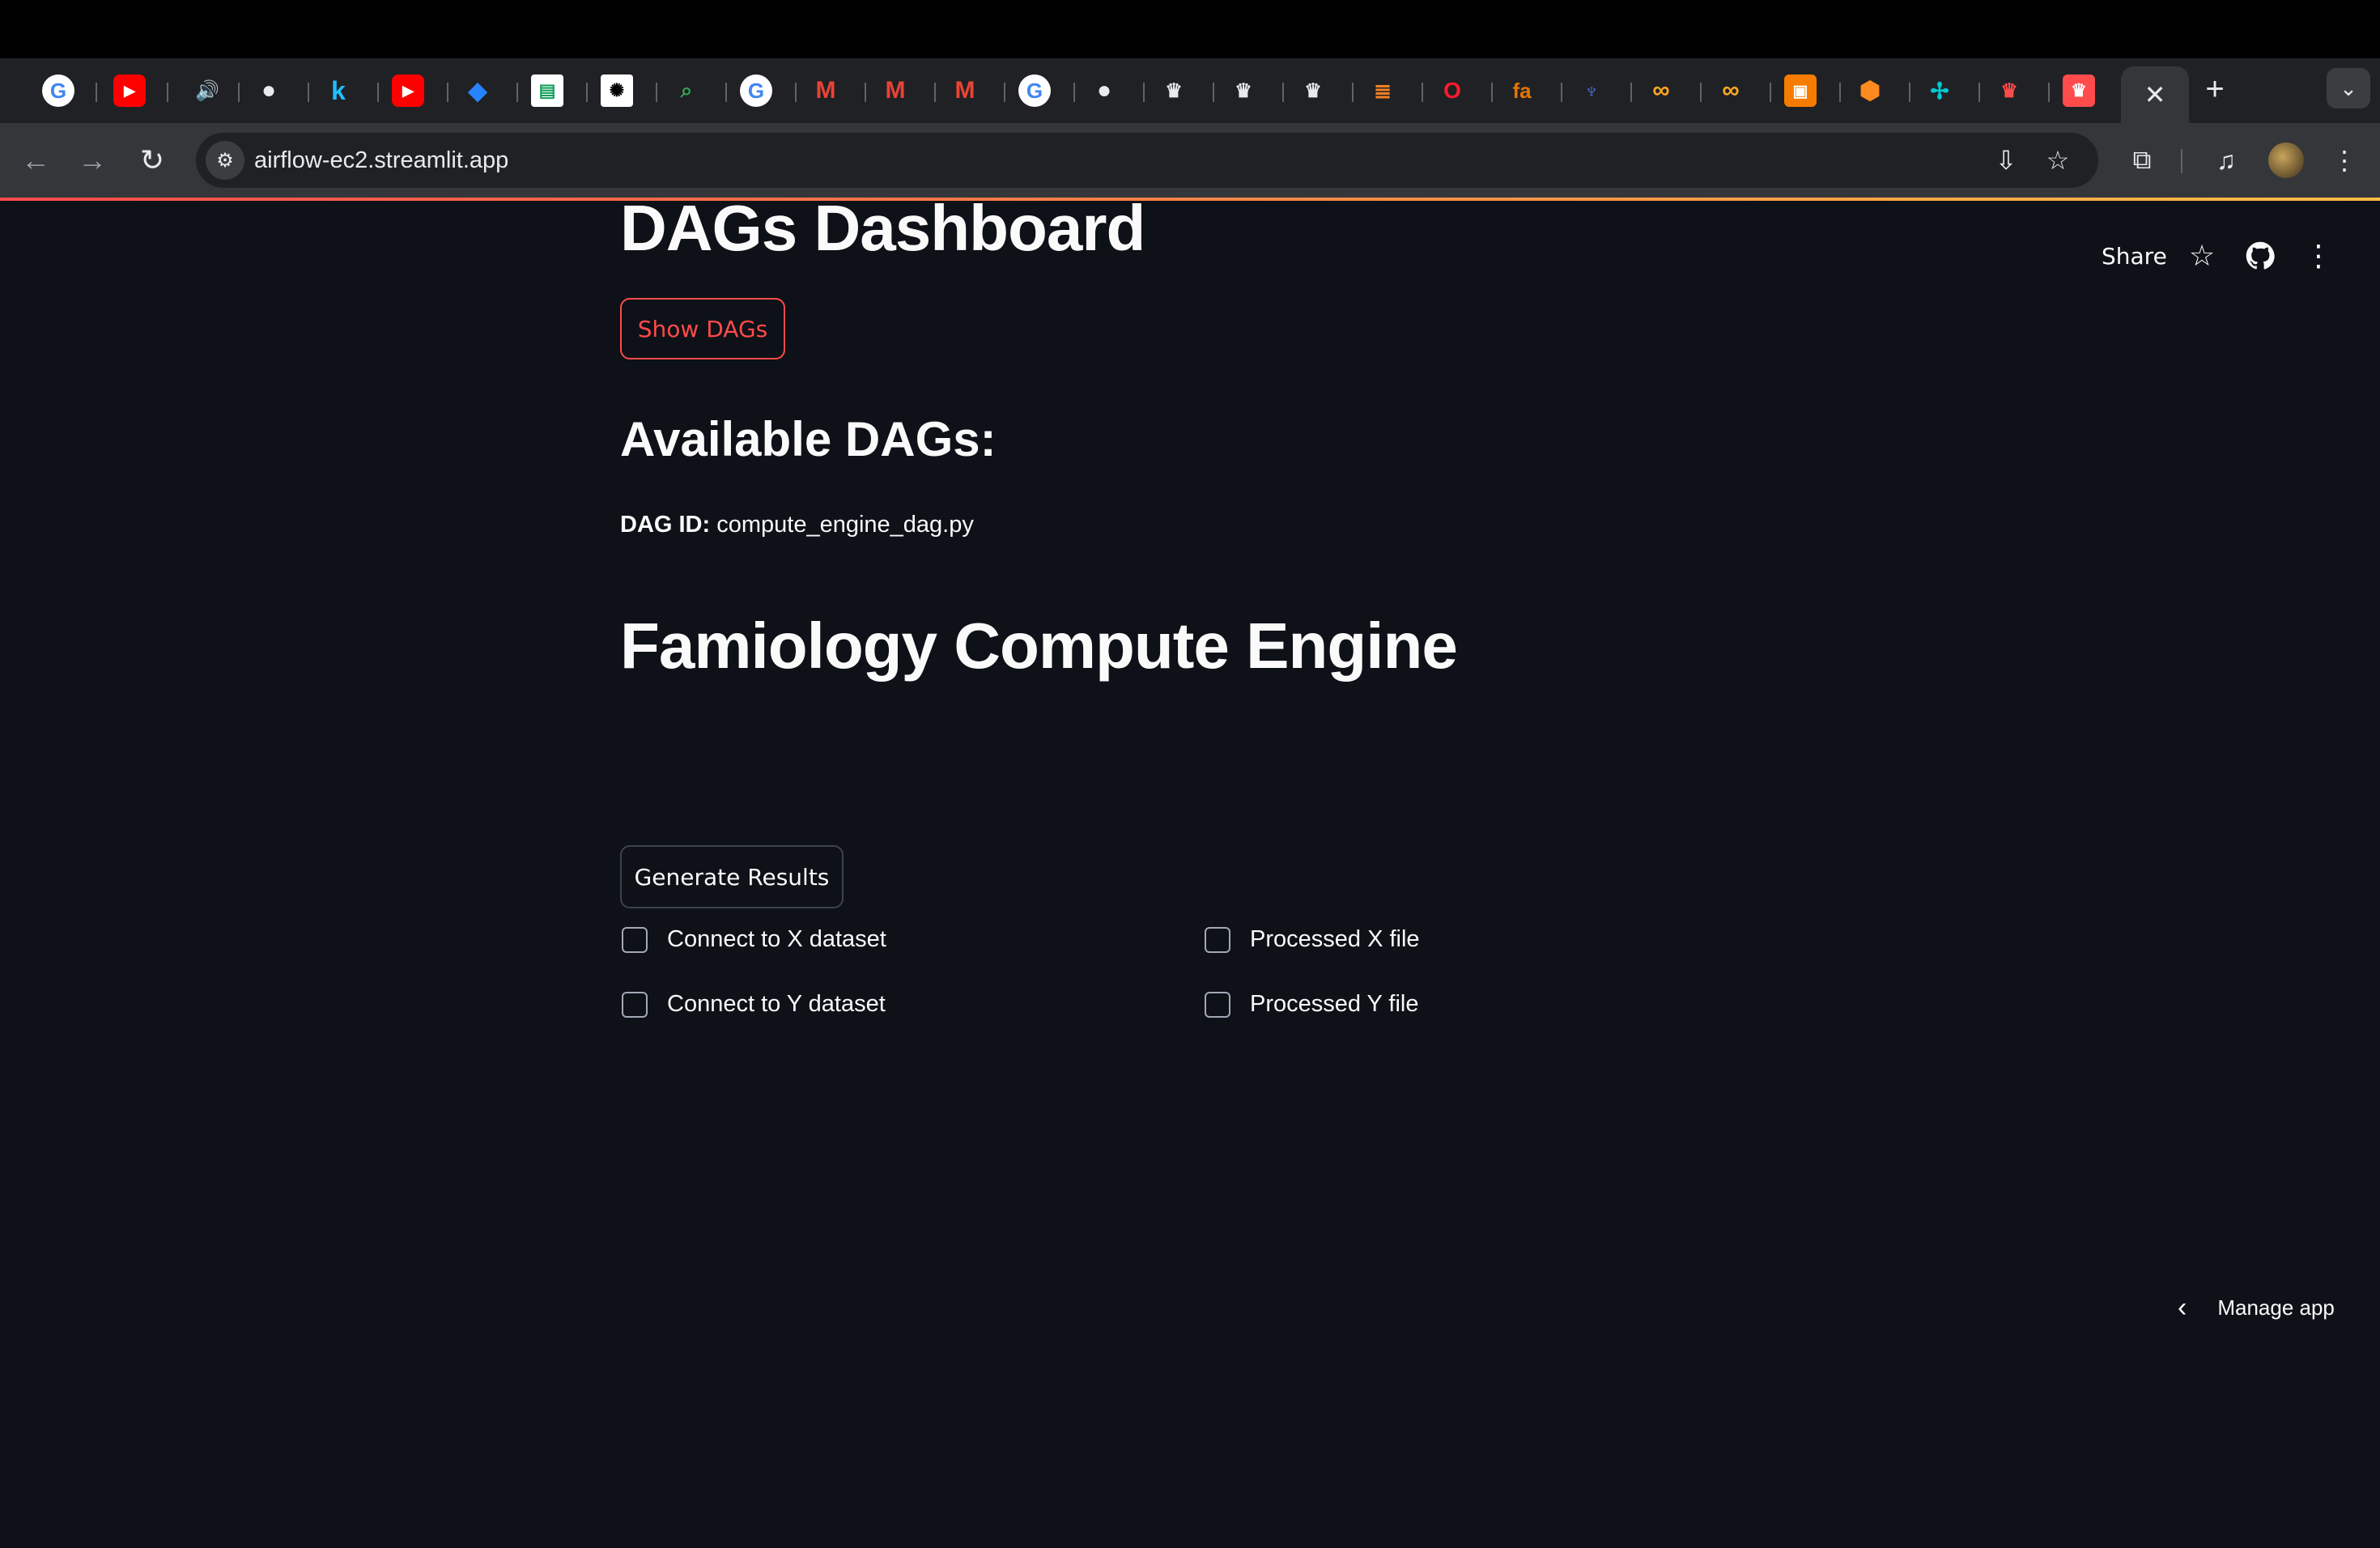 The width and height of the screenshot is (2380, 1548). Describe the element at coordinates (687, 91) in the screenshot. I see `search-lens-icon: ⌕` at that location.